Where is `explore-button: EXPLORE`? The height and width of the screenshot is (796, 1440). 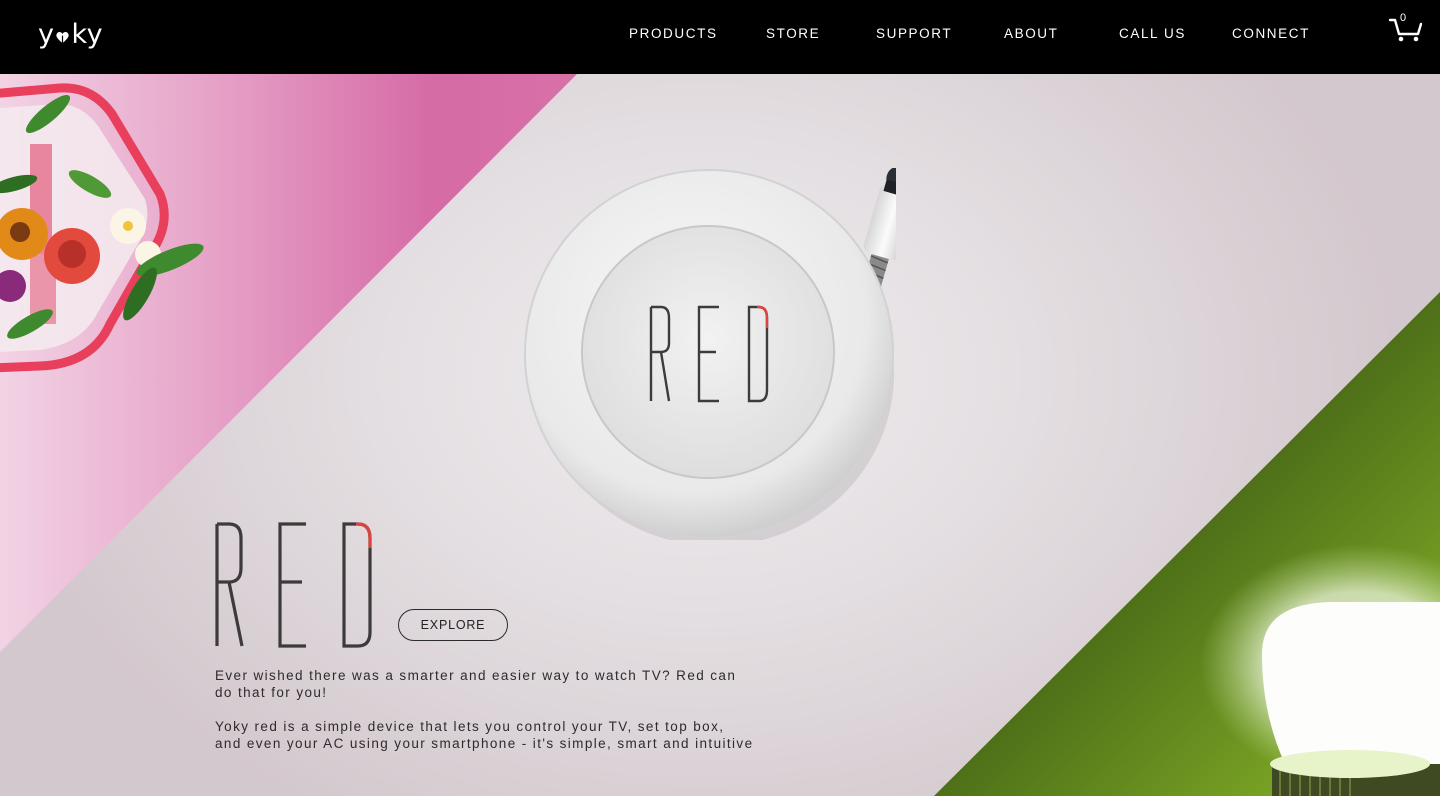 explore-button: EXPLORE is located at coordinates (453, 625).